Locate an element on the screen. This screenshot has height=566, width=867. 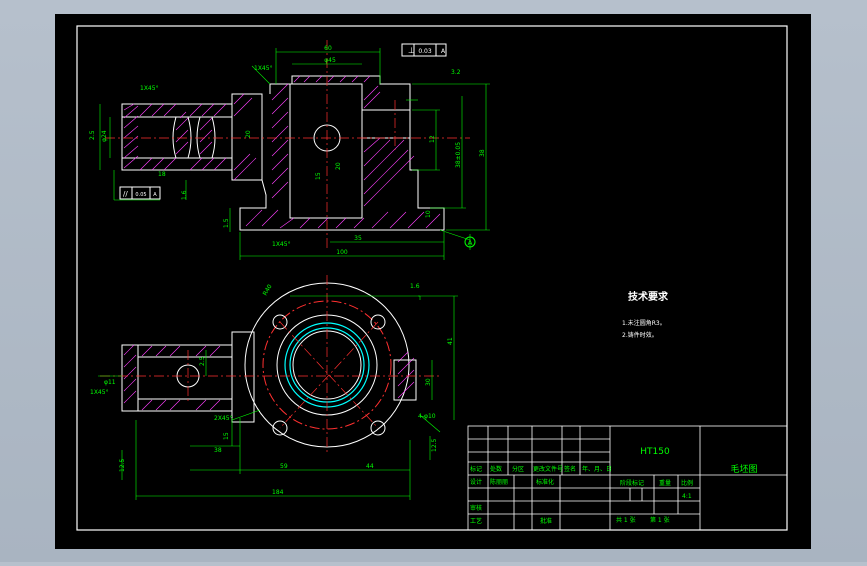
svg-text: 2X45° is located at coordinates (223, 418).